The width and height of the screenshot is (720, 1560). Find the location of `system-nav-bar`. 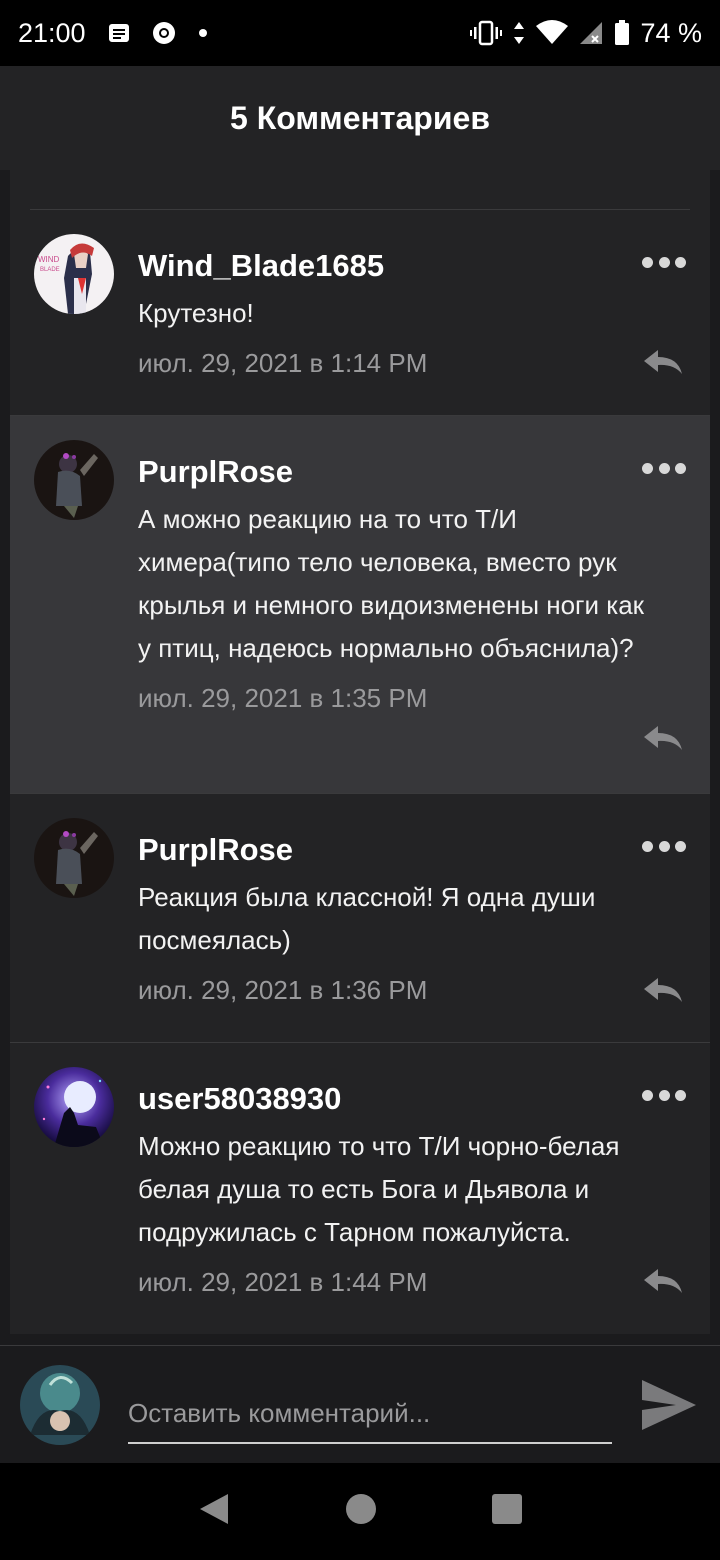

system-nav-bar is located at coordinates (360, 1511).